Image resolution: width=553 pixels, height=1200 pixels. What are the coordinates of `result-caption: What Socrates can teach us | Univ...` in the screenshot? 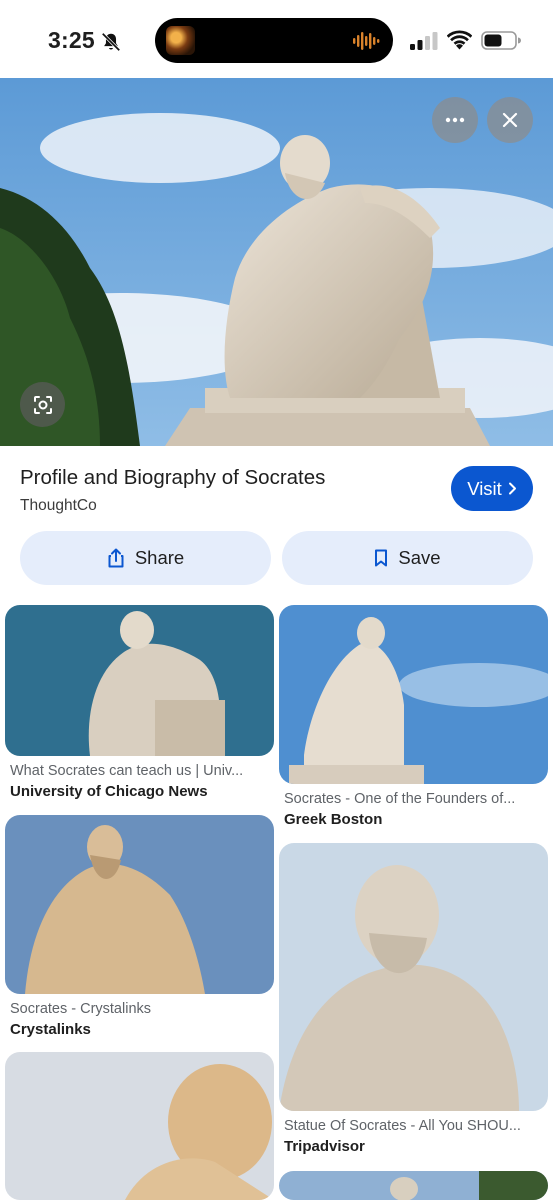 It's located at (127, 771).